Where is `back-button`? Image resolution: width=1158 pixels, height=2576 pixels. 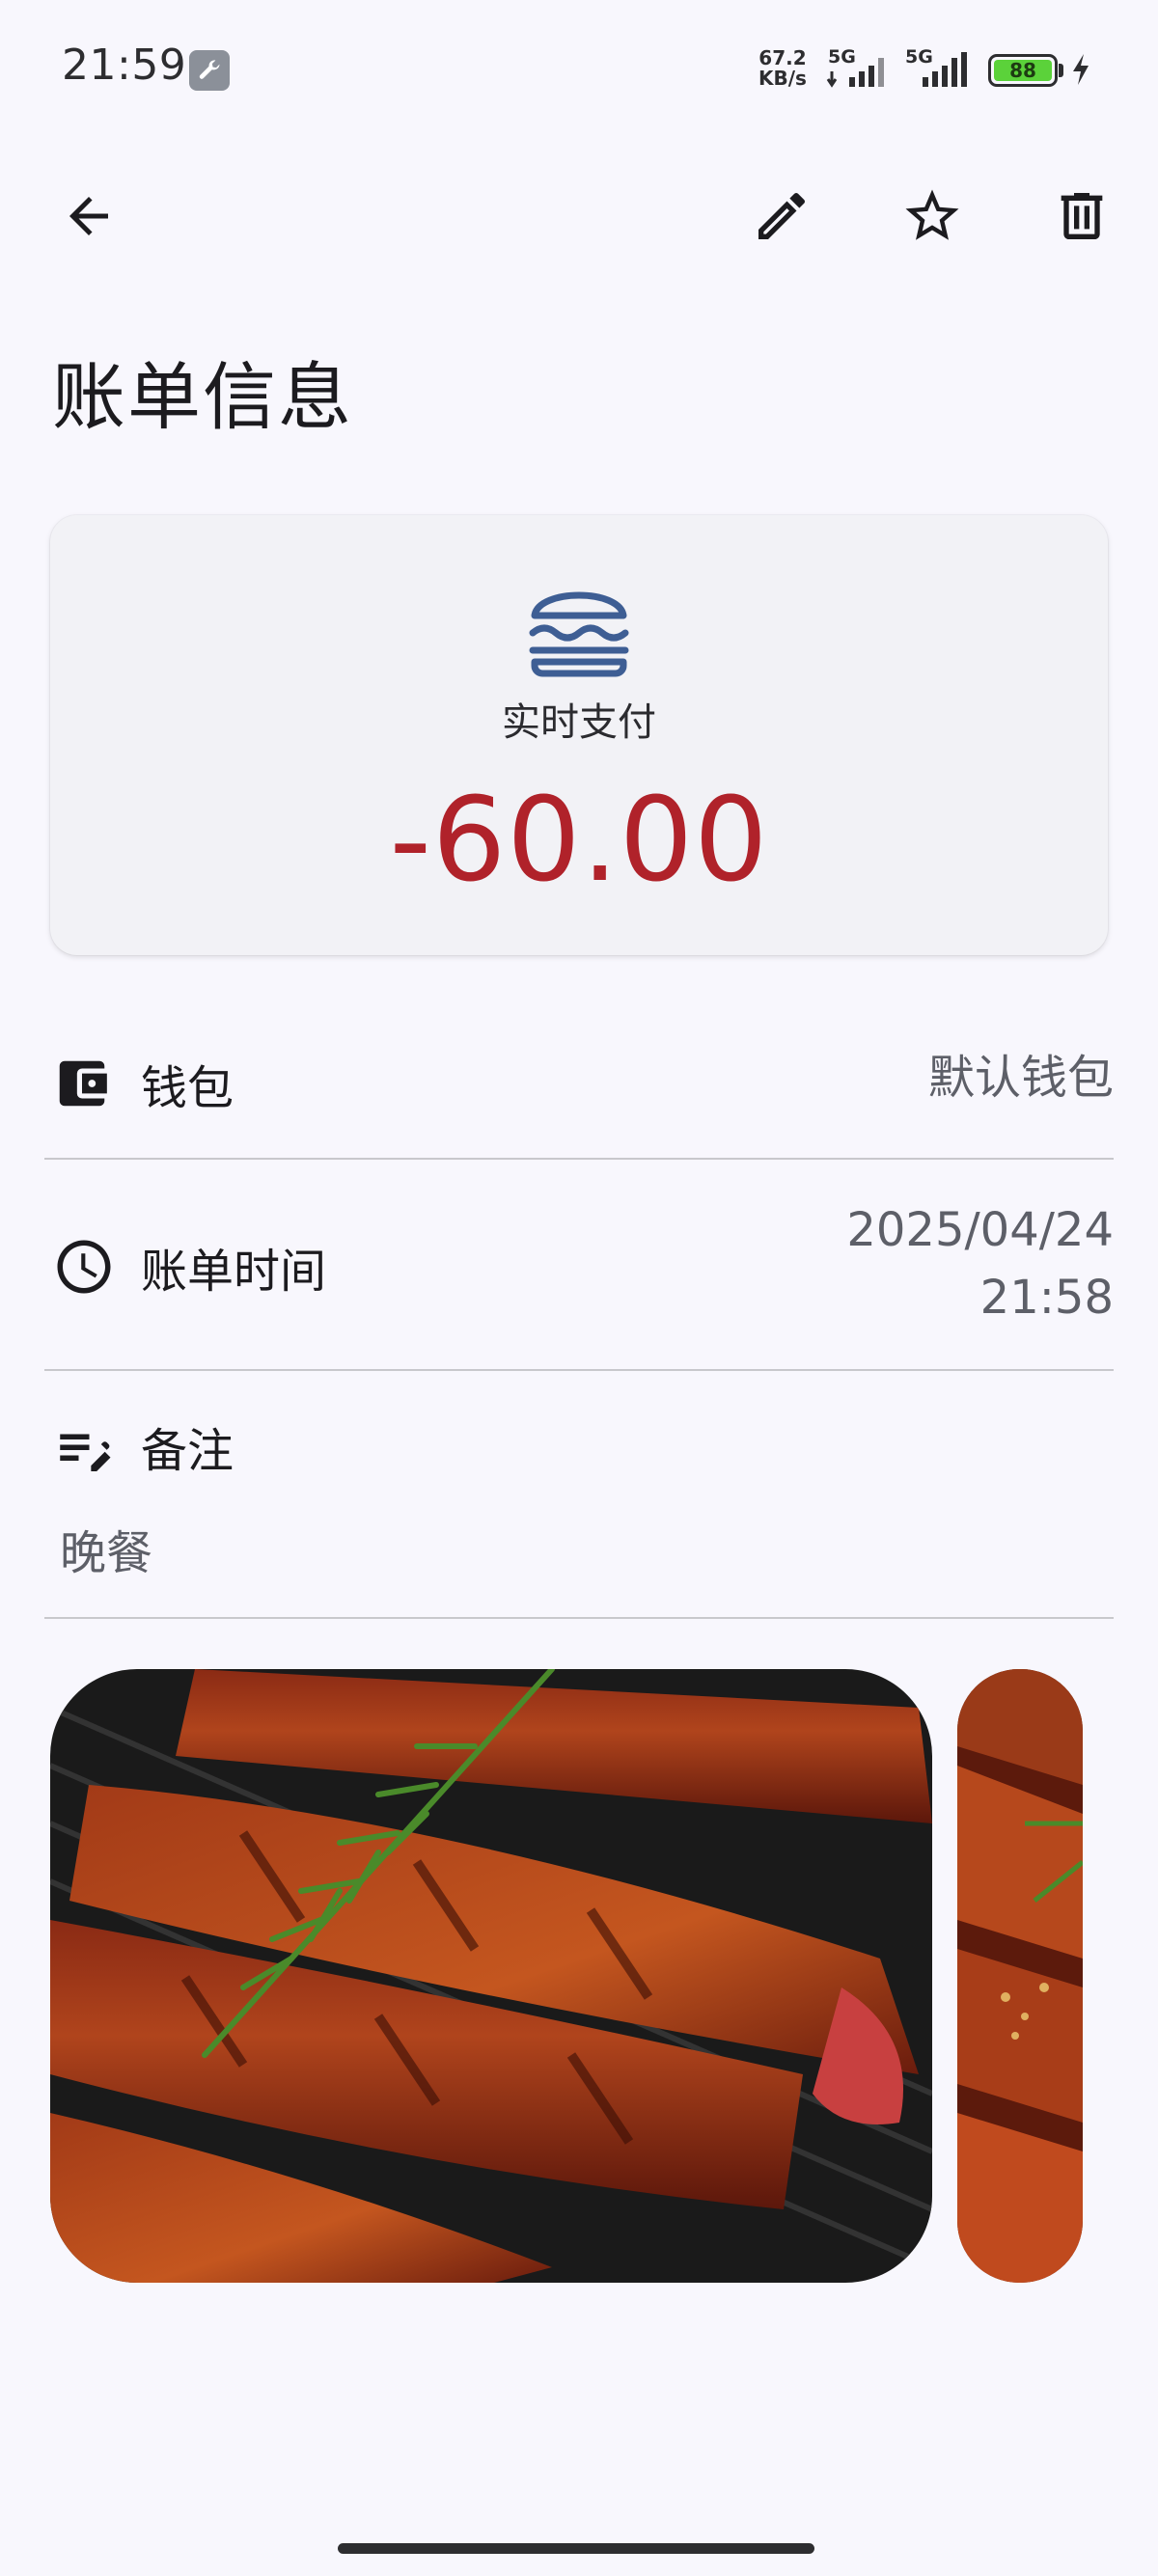
back-button is located at coordinates (88, 217).